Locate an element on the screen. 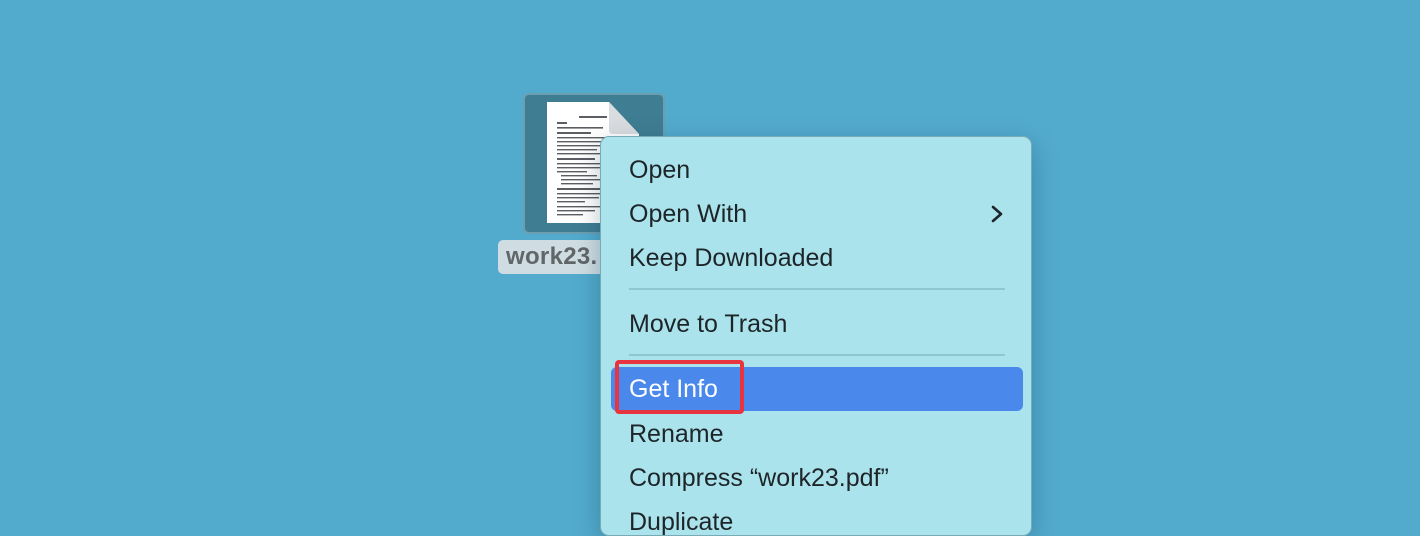 This screenshot has width=1420, height=536. file-name-label: work23. is located at coordinates (553, 257).